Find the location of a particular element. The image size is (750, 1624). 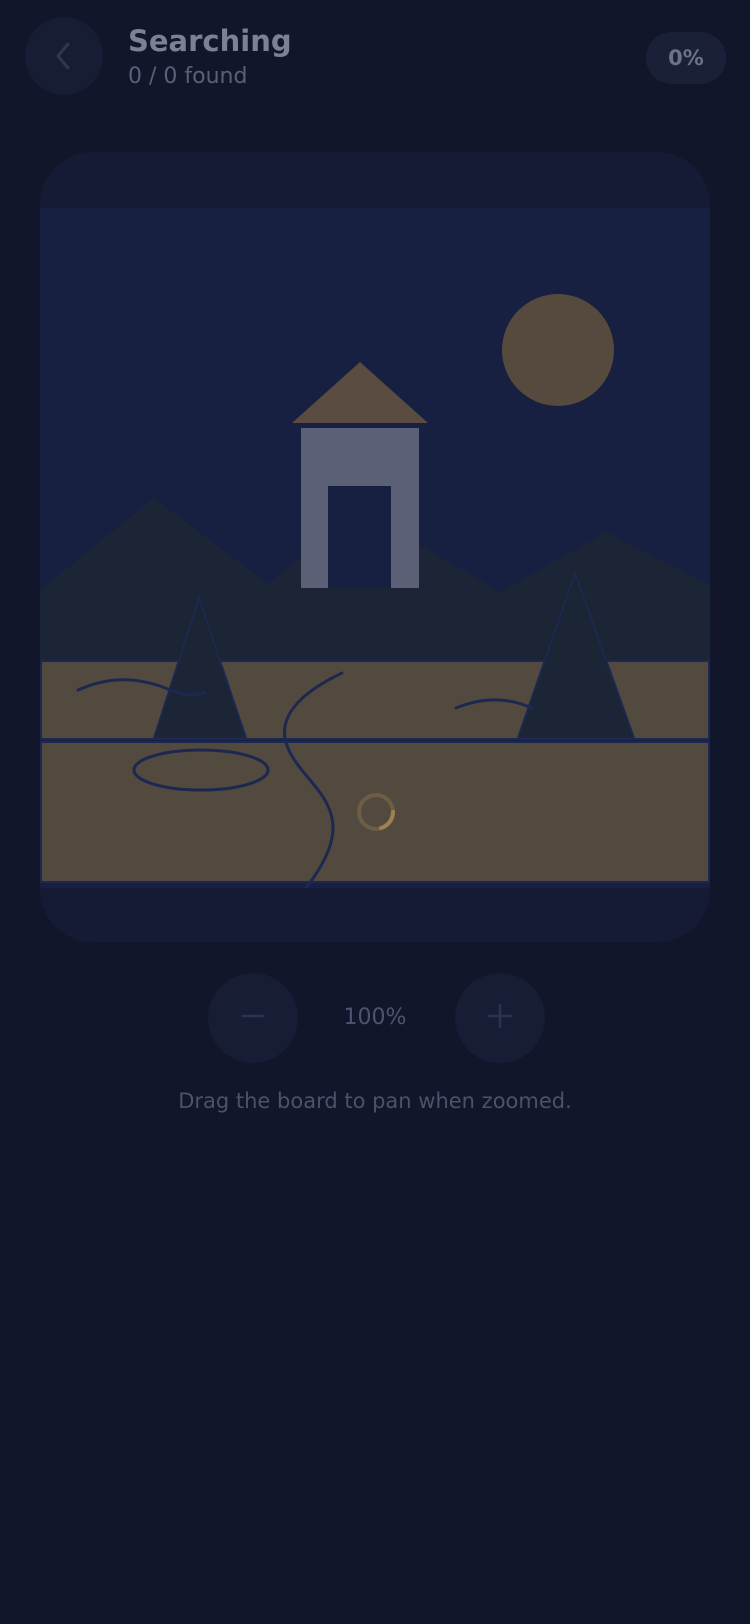

sun is located at coordinates (558, 350).